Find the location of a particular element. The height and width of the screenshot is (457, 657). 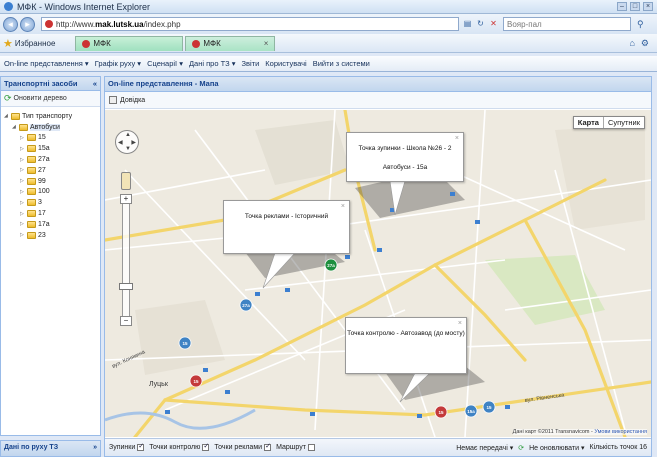

movement-data-panel-header: Дані по руху ТЗ » is located at coordinates (50, 448).